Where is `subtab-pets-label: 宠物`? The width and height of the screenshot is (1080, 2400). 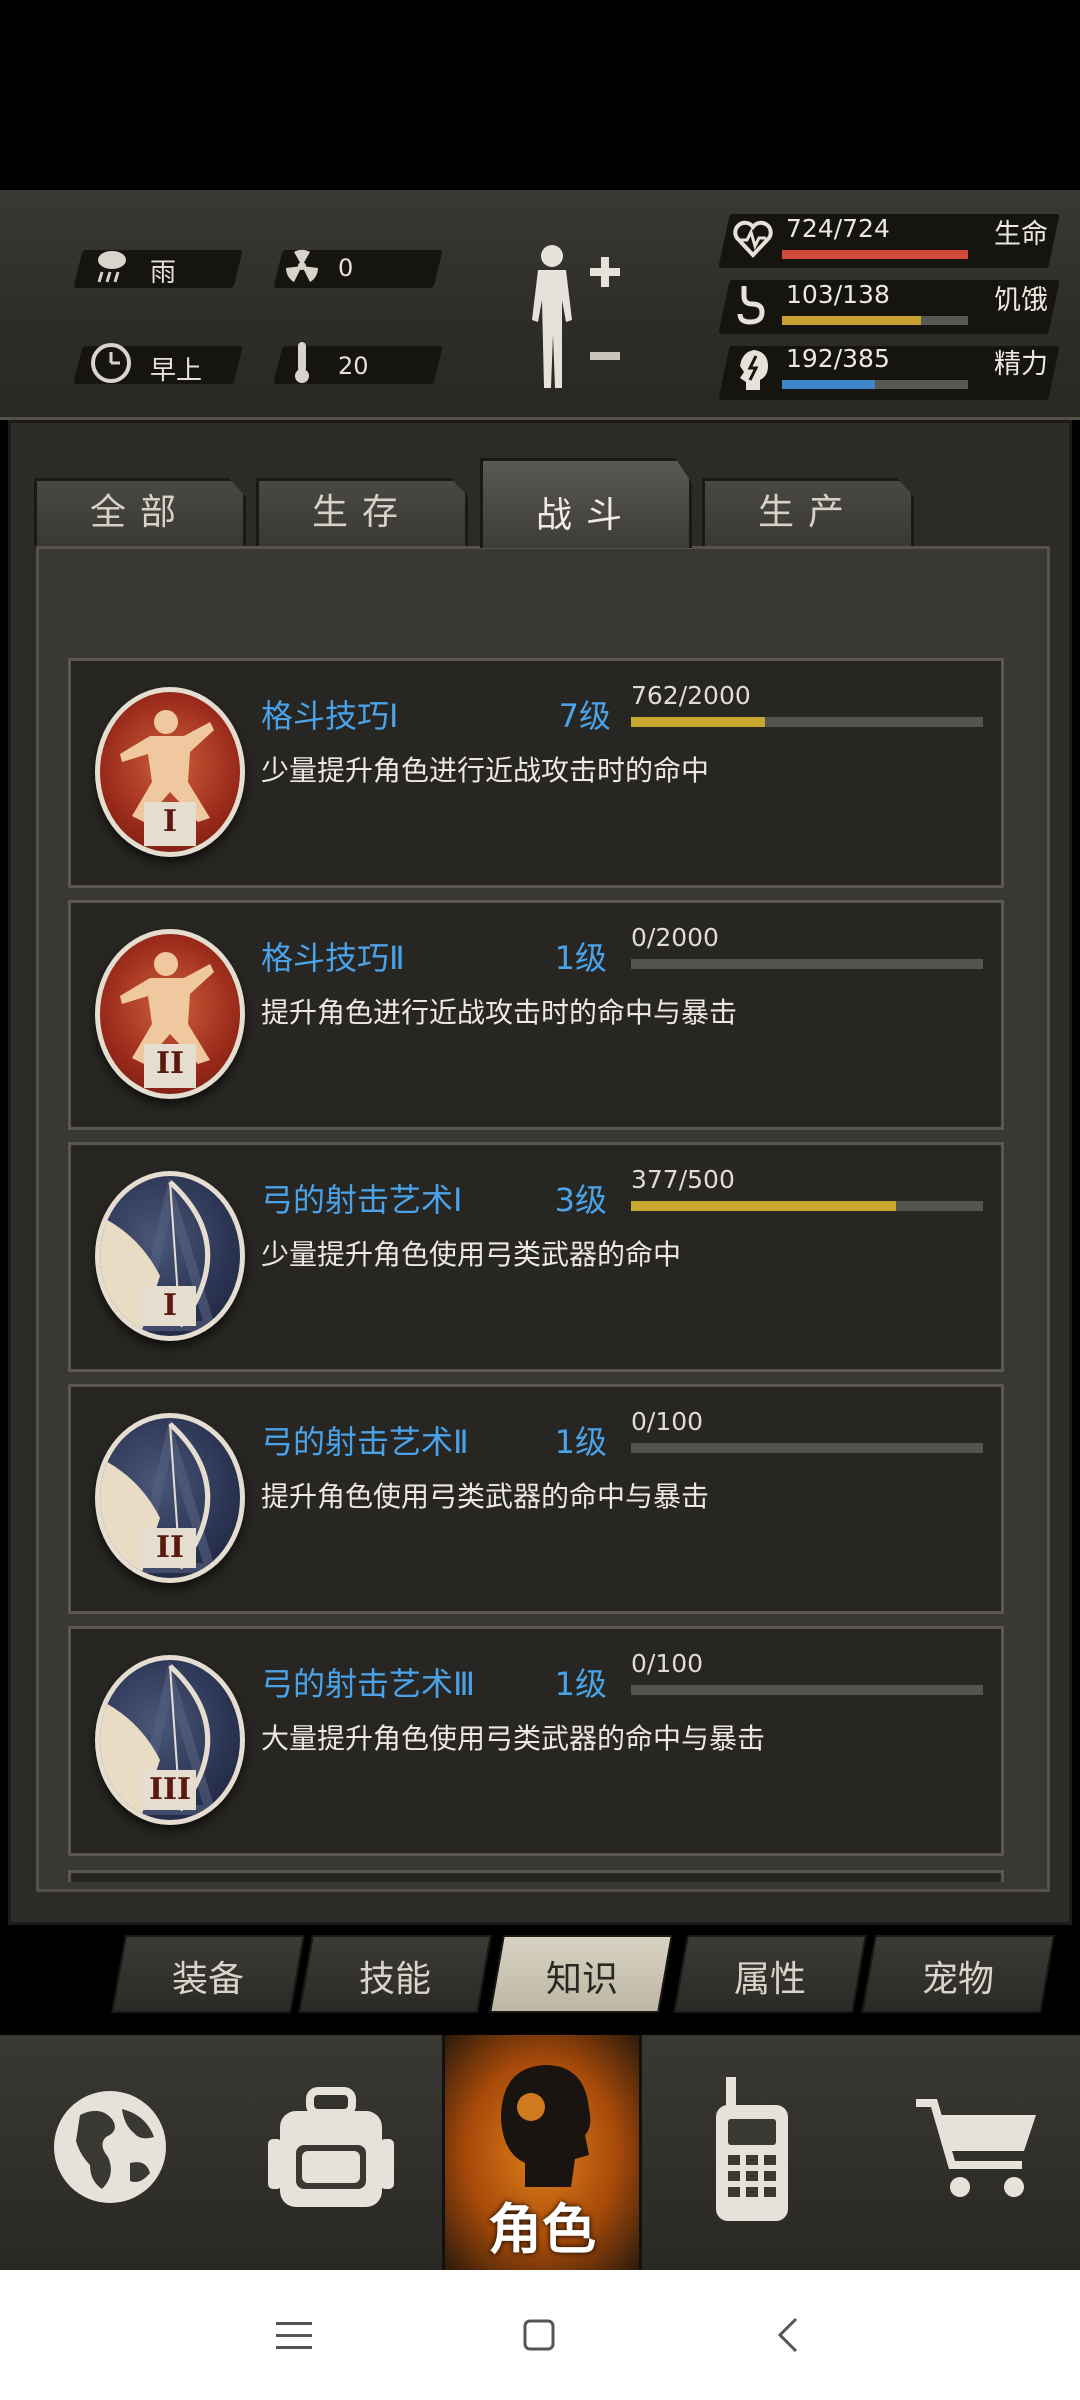 subtab-pets-label: 宠物 is located at coordinates (957, 1979).